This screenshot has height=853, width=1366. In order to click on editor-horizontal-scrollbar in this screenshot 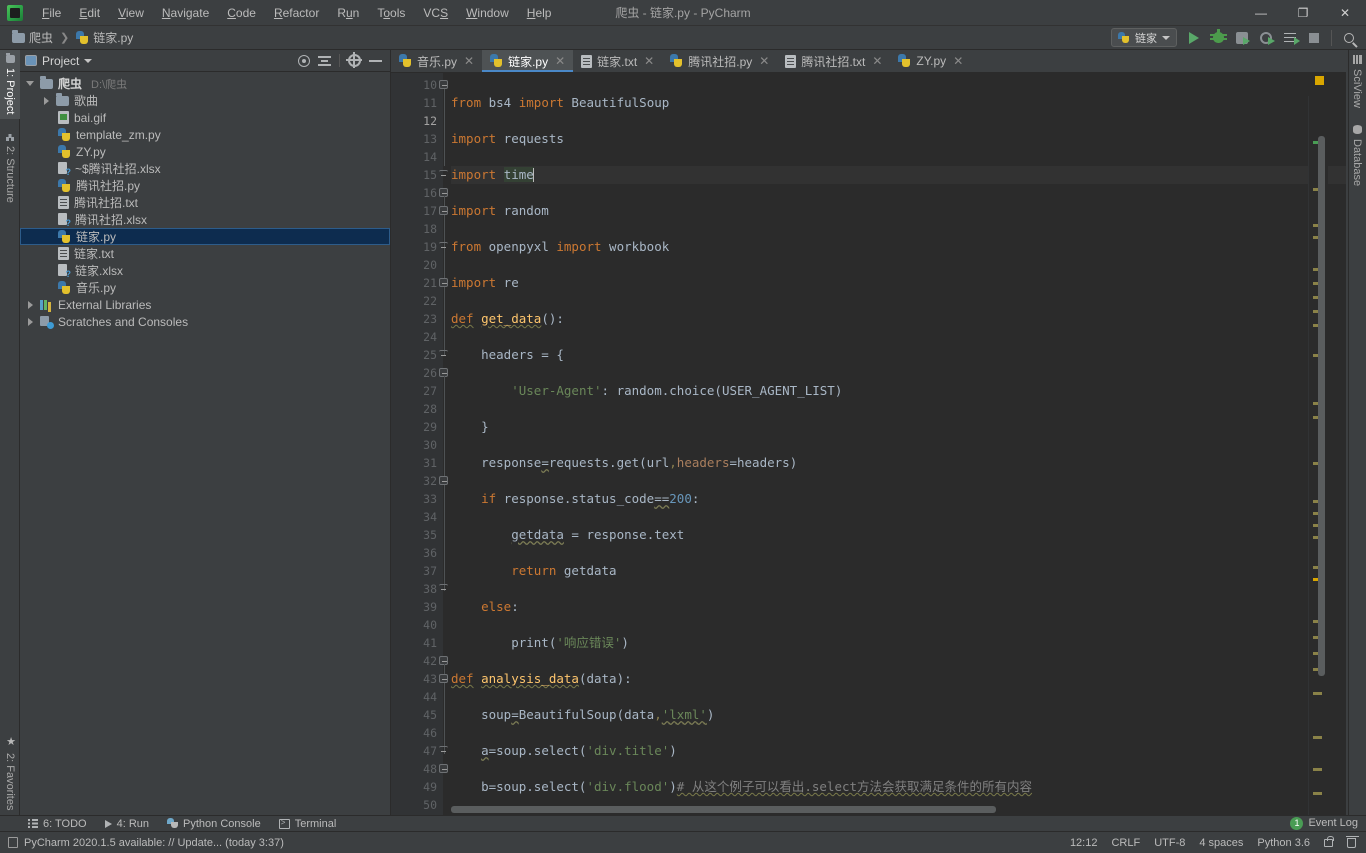, I will do `click(723, 809)`.